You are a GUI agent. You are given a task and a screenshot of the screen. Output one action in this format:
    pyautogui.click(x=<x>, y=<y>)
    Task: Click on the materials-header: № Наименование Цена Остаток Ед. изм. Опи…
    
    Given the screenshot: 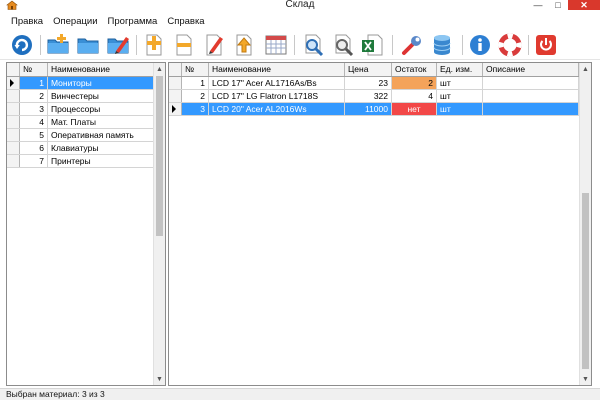 What is the action you would take?
    pyautogui.click(x=374, y=70)
    